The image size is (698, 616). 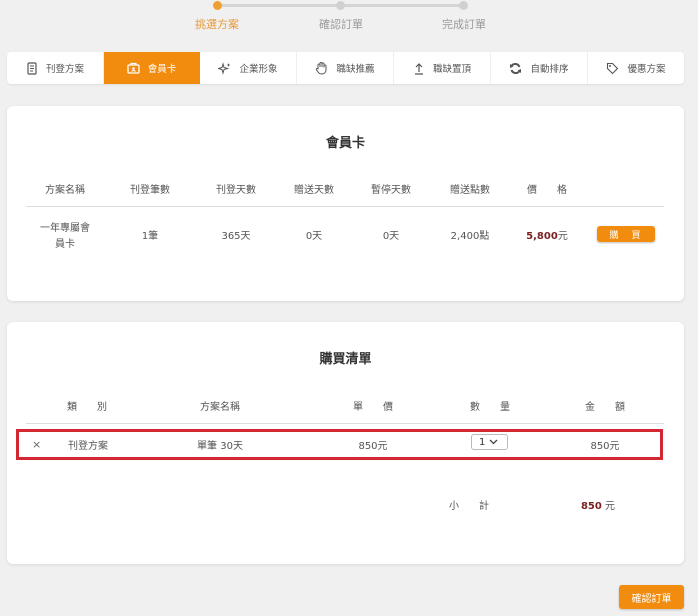 What do you see at coordinates (542, 236) in the screenshot?
I see `price-value: 5,800` at bounding box center [542, 236].